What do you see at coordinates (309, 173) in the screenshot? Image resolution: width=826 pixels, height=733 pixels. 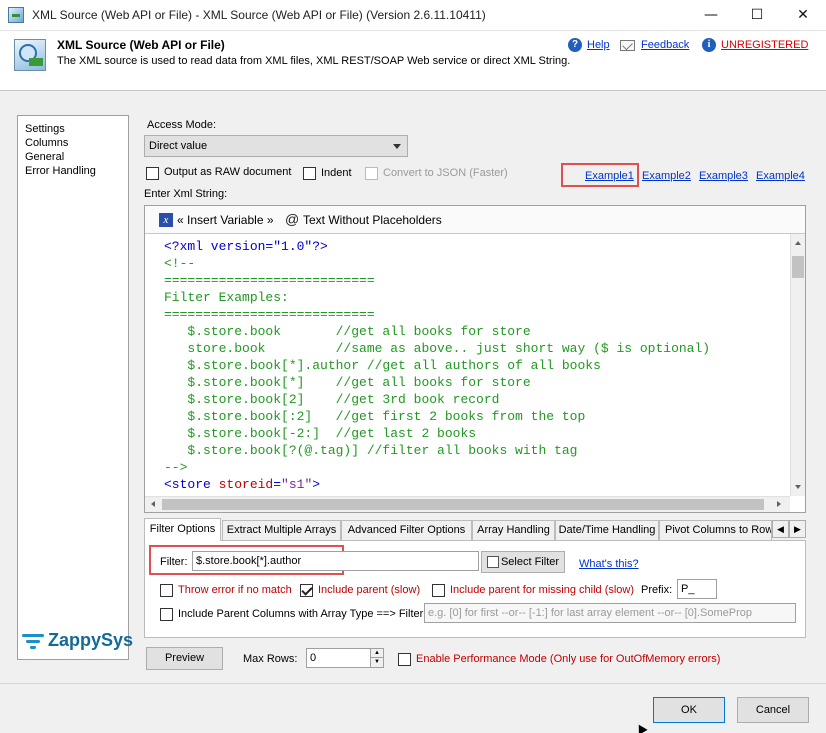 I see `indent-checkbox` at bounding box center [309, 173].